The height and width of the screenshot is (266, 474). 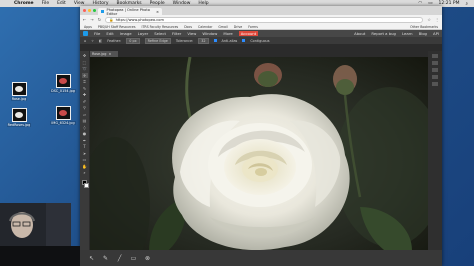 I want to click on back-icon: ←, so click(x=84, y=19).